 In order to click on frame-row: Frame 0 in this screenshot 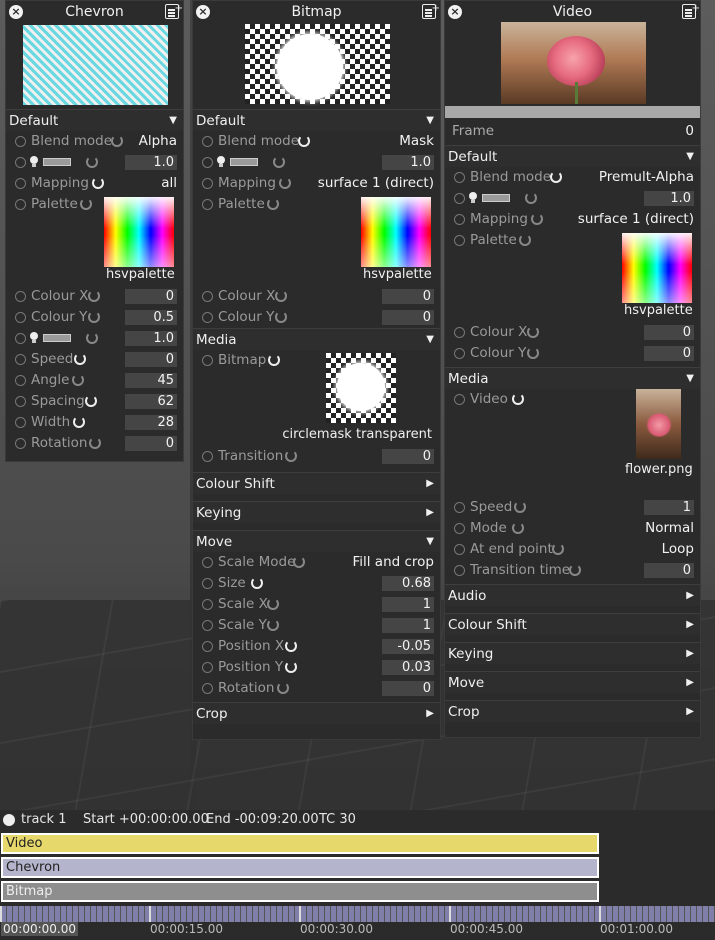, I will do `click(572, 131)`.